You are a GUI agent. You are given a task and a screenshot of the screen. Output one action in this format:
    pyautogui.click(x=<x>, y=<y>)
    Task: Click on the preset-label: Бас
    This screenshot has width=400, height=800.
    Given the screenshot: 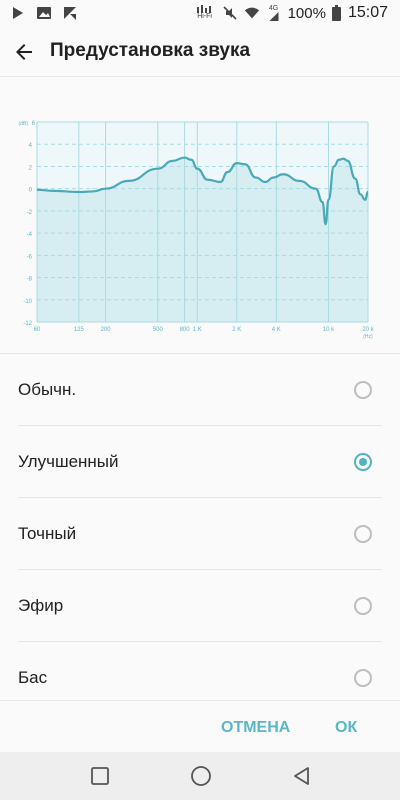 What is the action you would take?
    pyautogui.click(x=33, y=677)
    